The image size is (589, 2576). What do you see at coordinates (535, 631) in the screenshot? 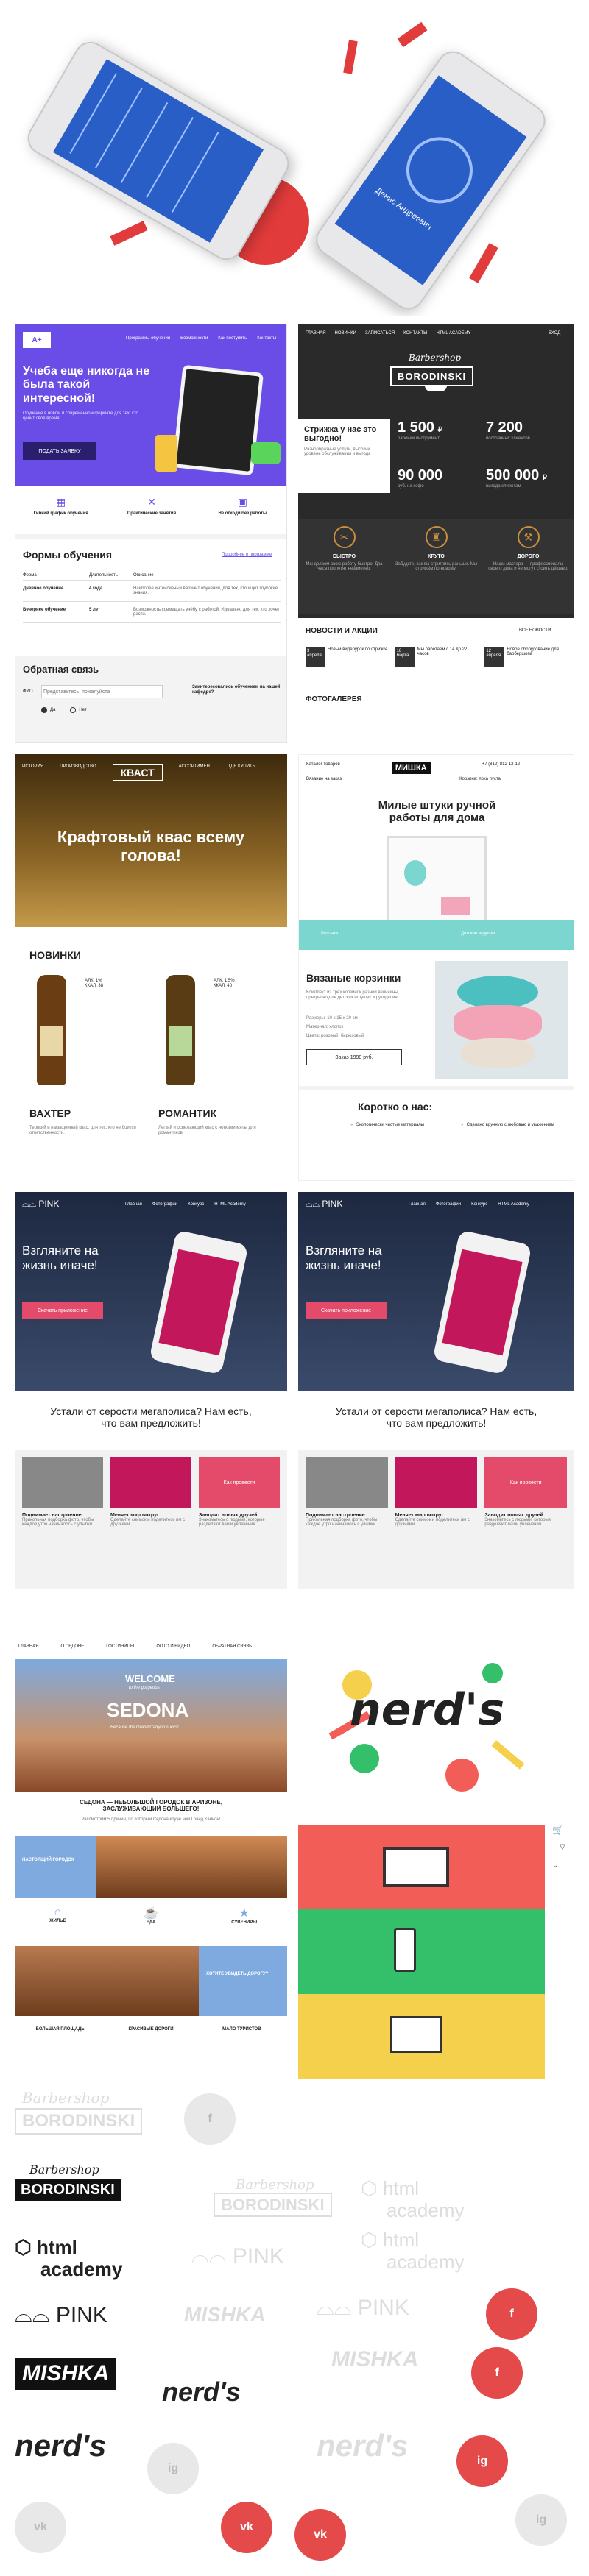
I see `news-all-link: ВСЕ НОВОСТИ` at bounding box center [535, 631].